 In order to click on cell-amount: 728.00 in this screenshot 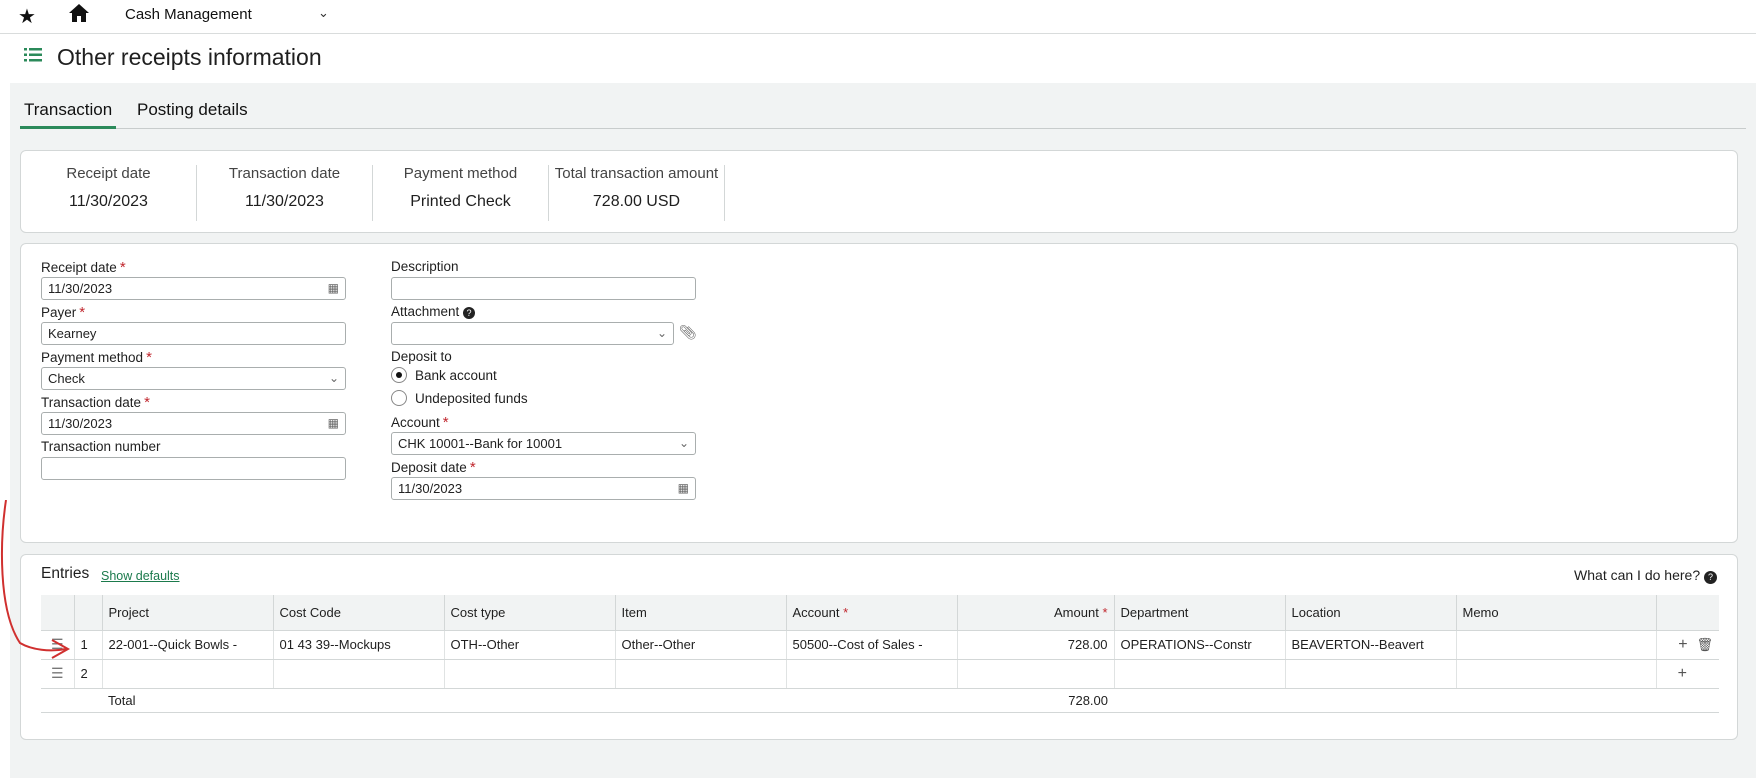, I will do `click(1036, 645)`.